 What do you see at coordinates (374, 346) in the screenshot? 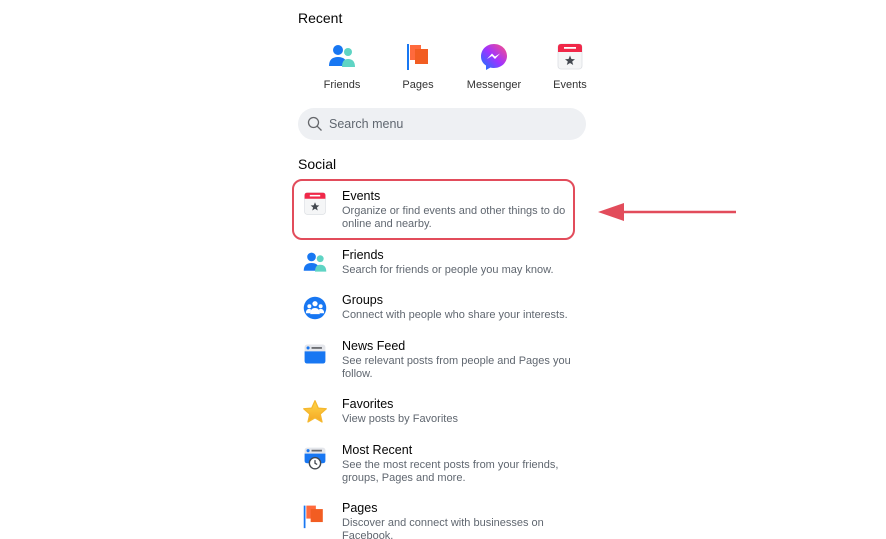
I see `social-item-name: News Feed` at bounding box center [374, 346].